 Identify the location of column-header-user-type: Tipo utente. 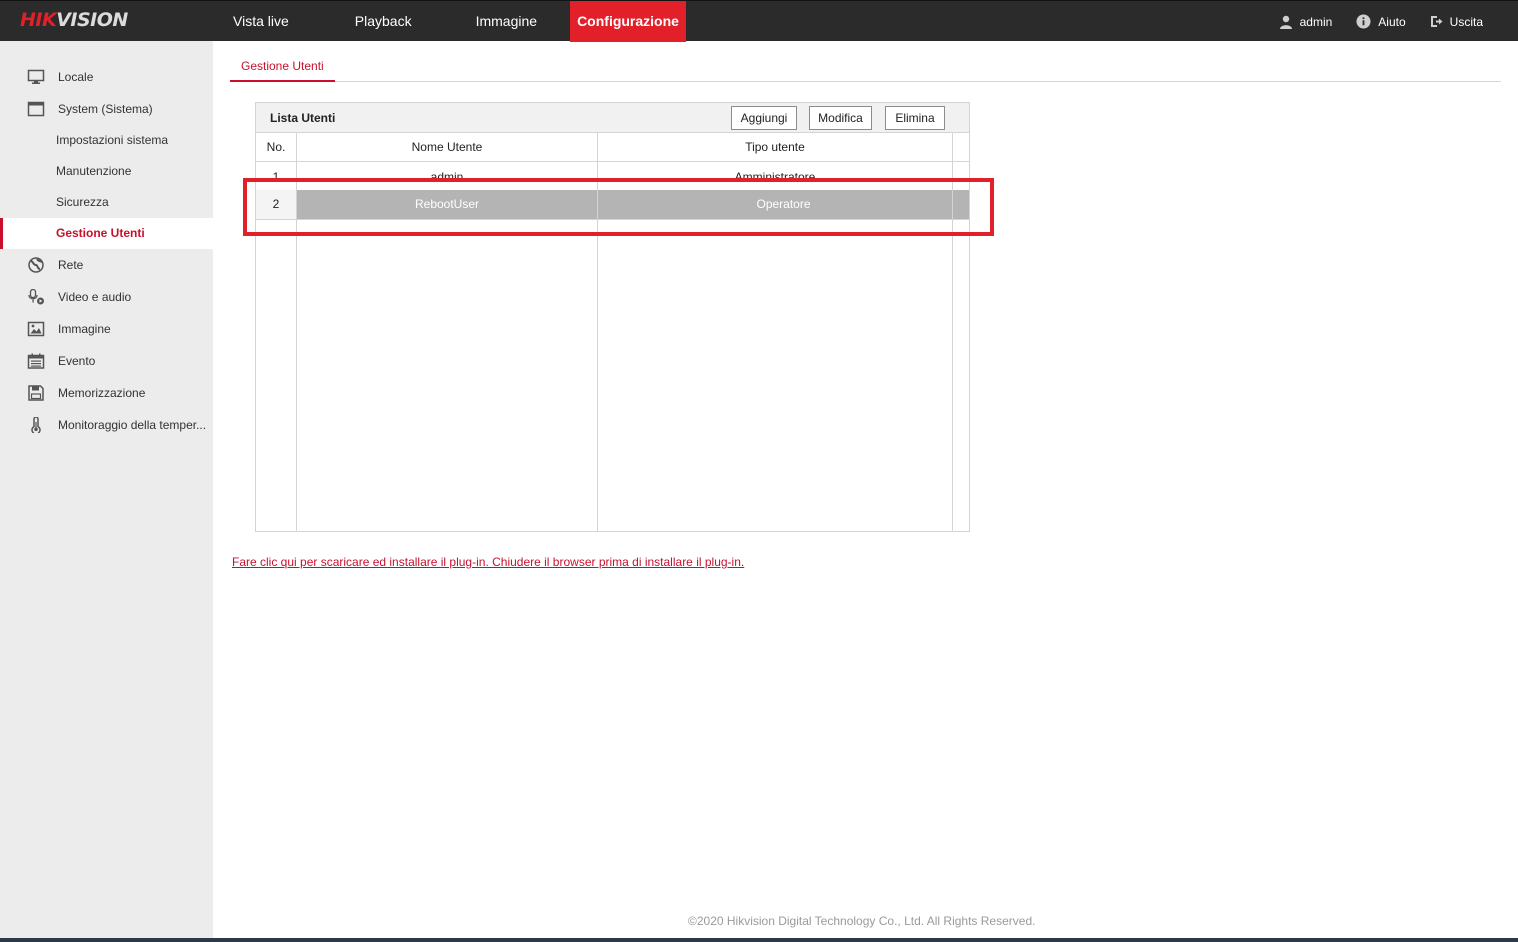
(775, 147).